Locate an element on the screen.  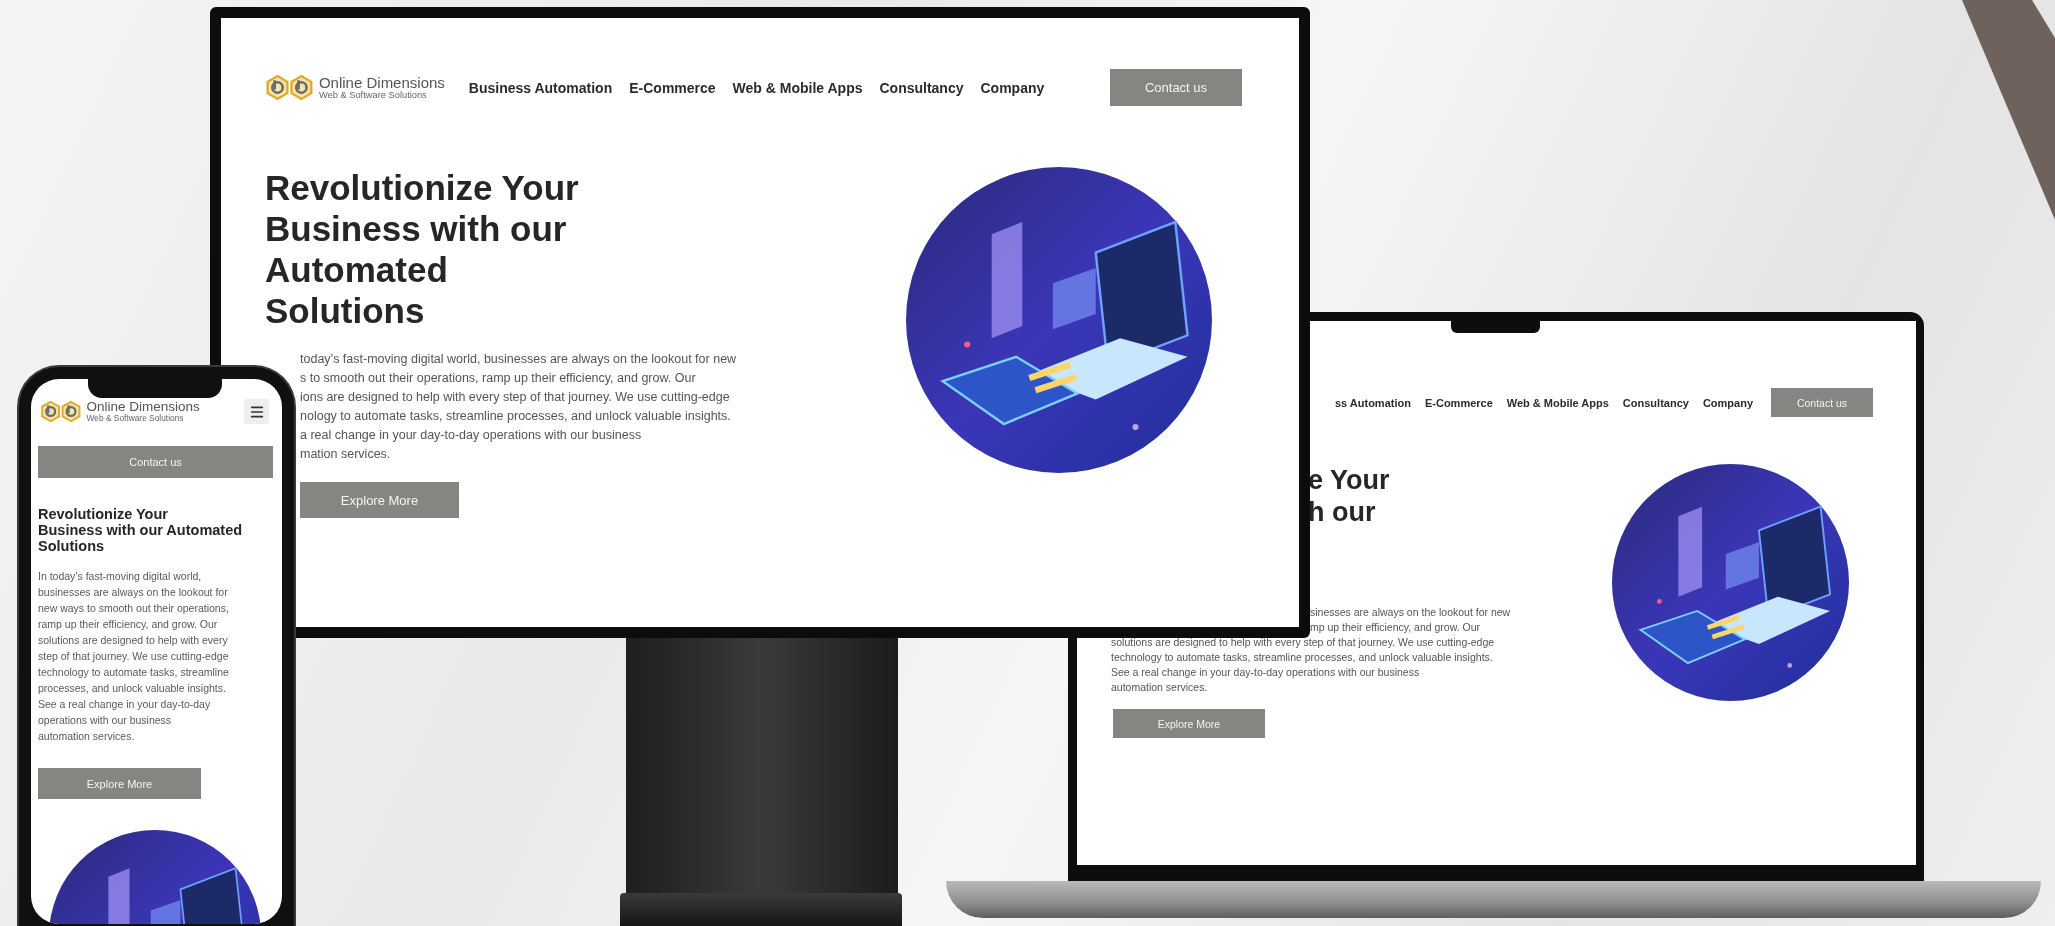
hero-paragraph: solutions are designed to help with every step of that journey. We use cutting-edge technology to automate tasks, streamline processes, and unlock valuable insights. See a real change in your day-to-day operations with our business automation services. is located at coordinates (1303, 665).